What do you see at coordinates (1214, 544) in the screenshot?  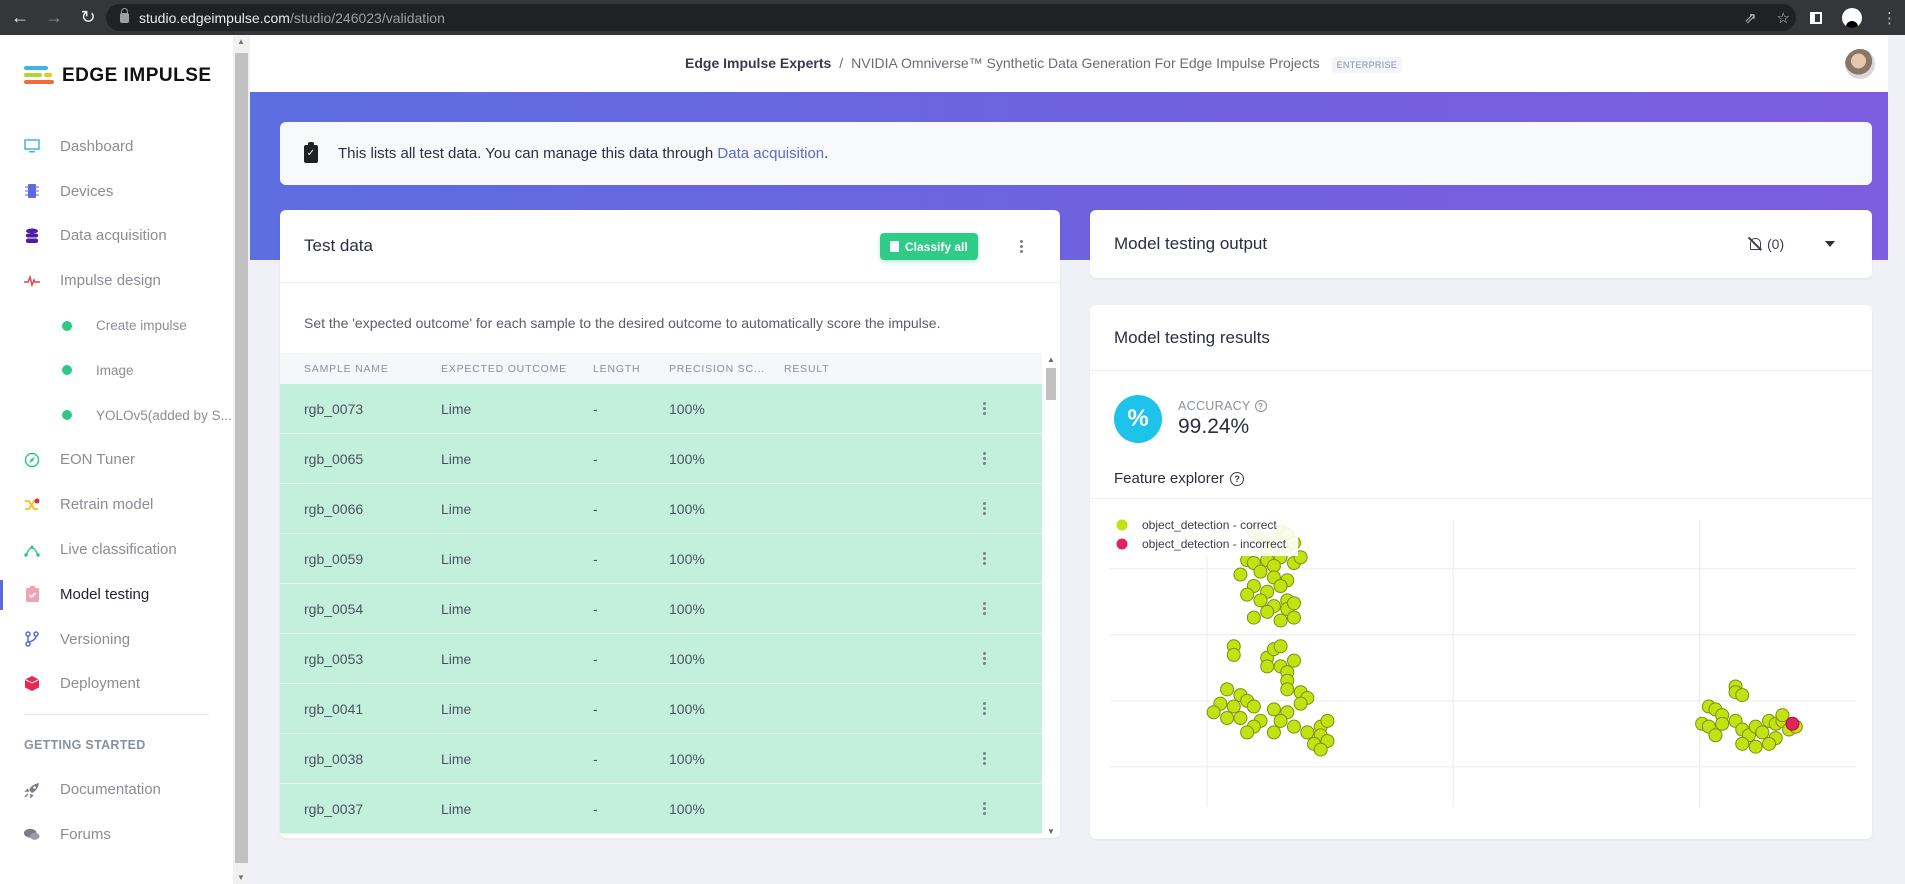 I see `legend-label-incorrect: object_detection - incorrect` at bounding box center [1214, 544].